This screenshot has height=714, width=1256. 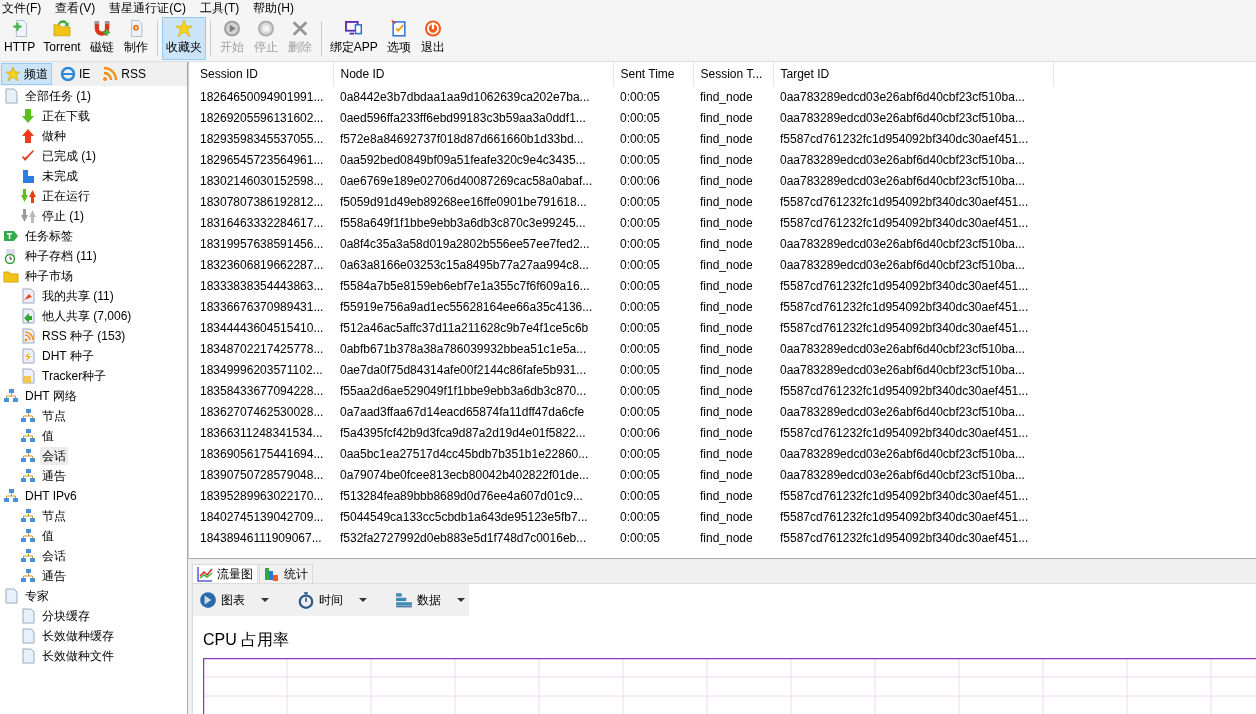 I want to click on toolbar-button: 制作, so click(x=135, y=38).